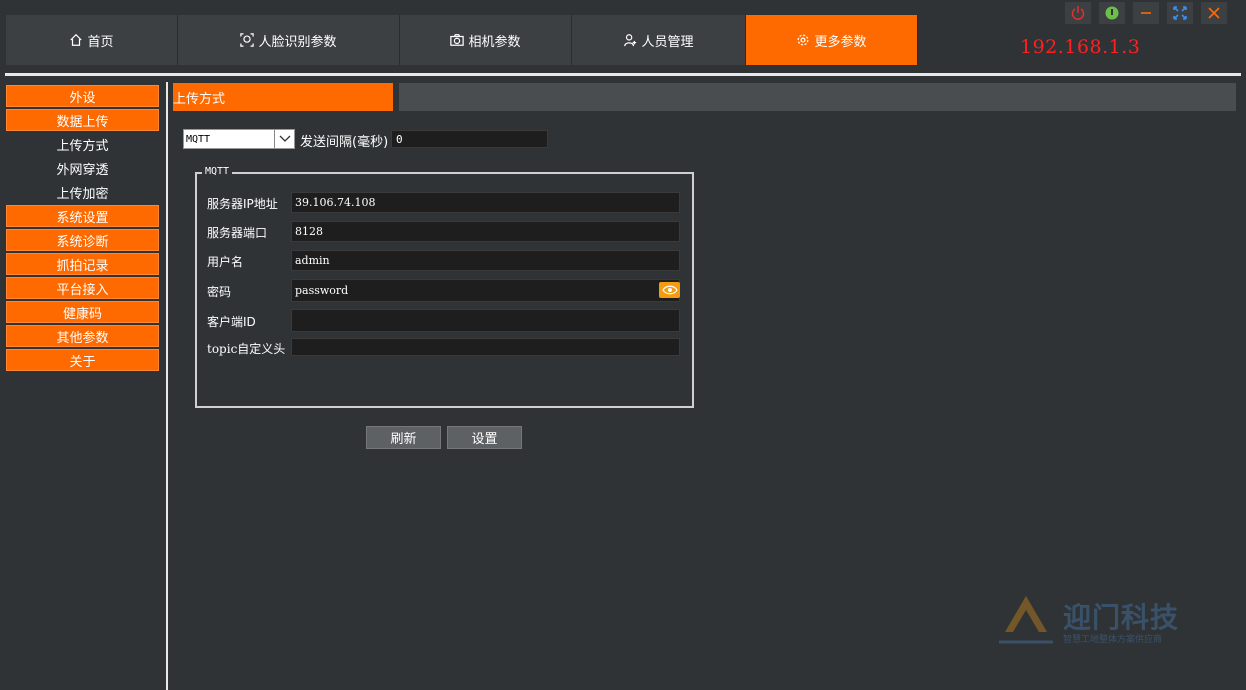 Image resolution: width=1246 pixels, height=690 pixels. I want to click on sidebar-item-label: 数据上传, so click(82, 122).